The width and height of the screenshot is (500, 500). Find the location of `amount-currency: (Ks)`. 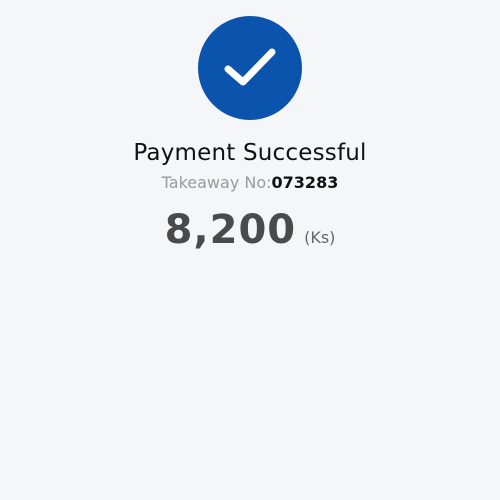

amount-currency: (Ks) is located at coordinates (320, 237).